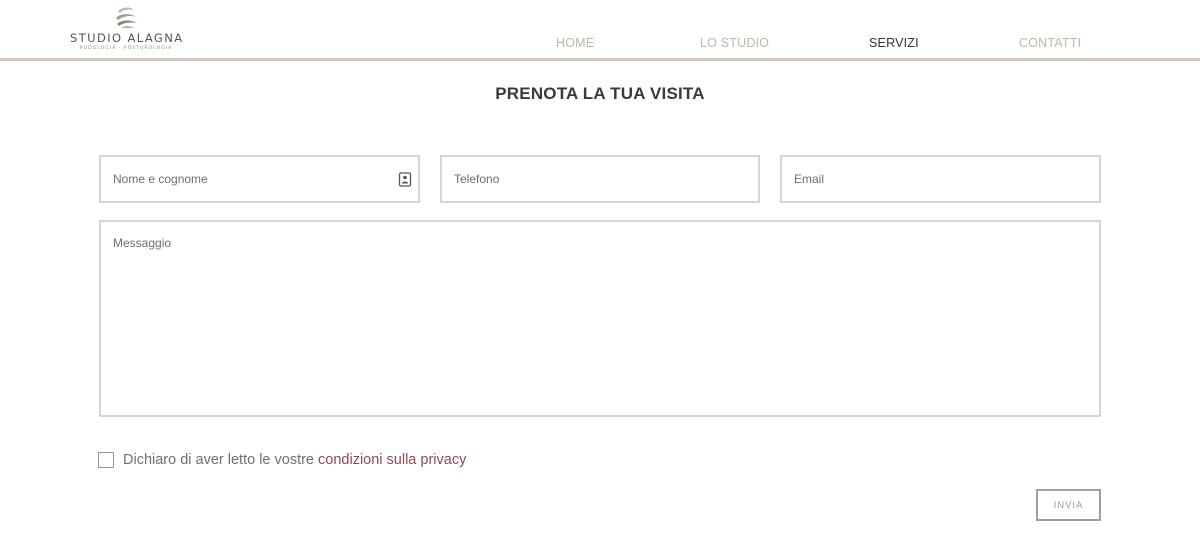 This screenshot has width=1200, height=547. I want to click on stone-stack-icon, so click(126, 17).